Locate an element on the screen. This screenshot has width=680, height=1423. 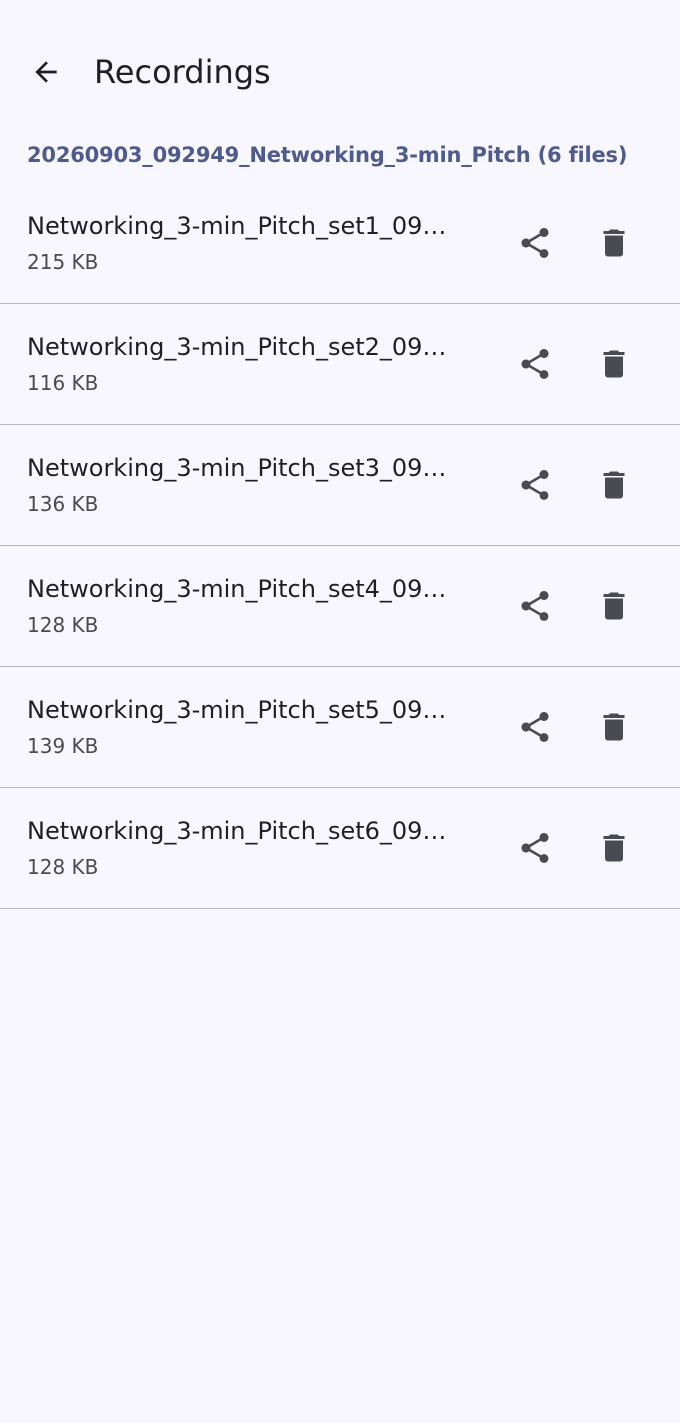
arrow-left-icon is located at coordinates (46, 72).